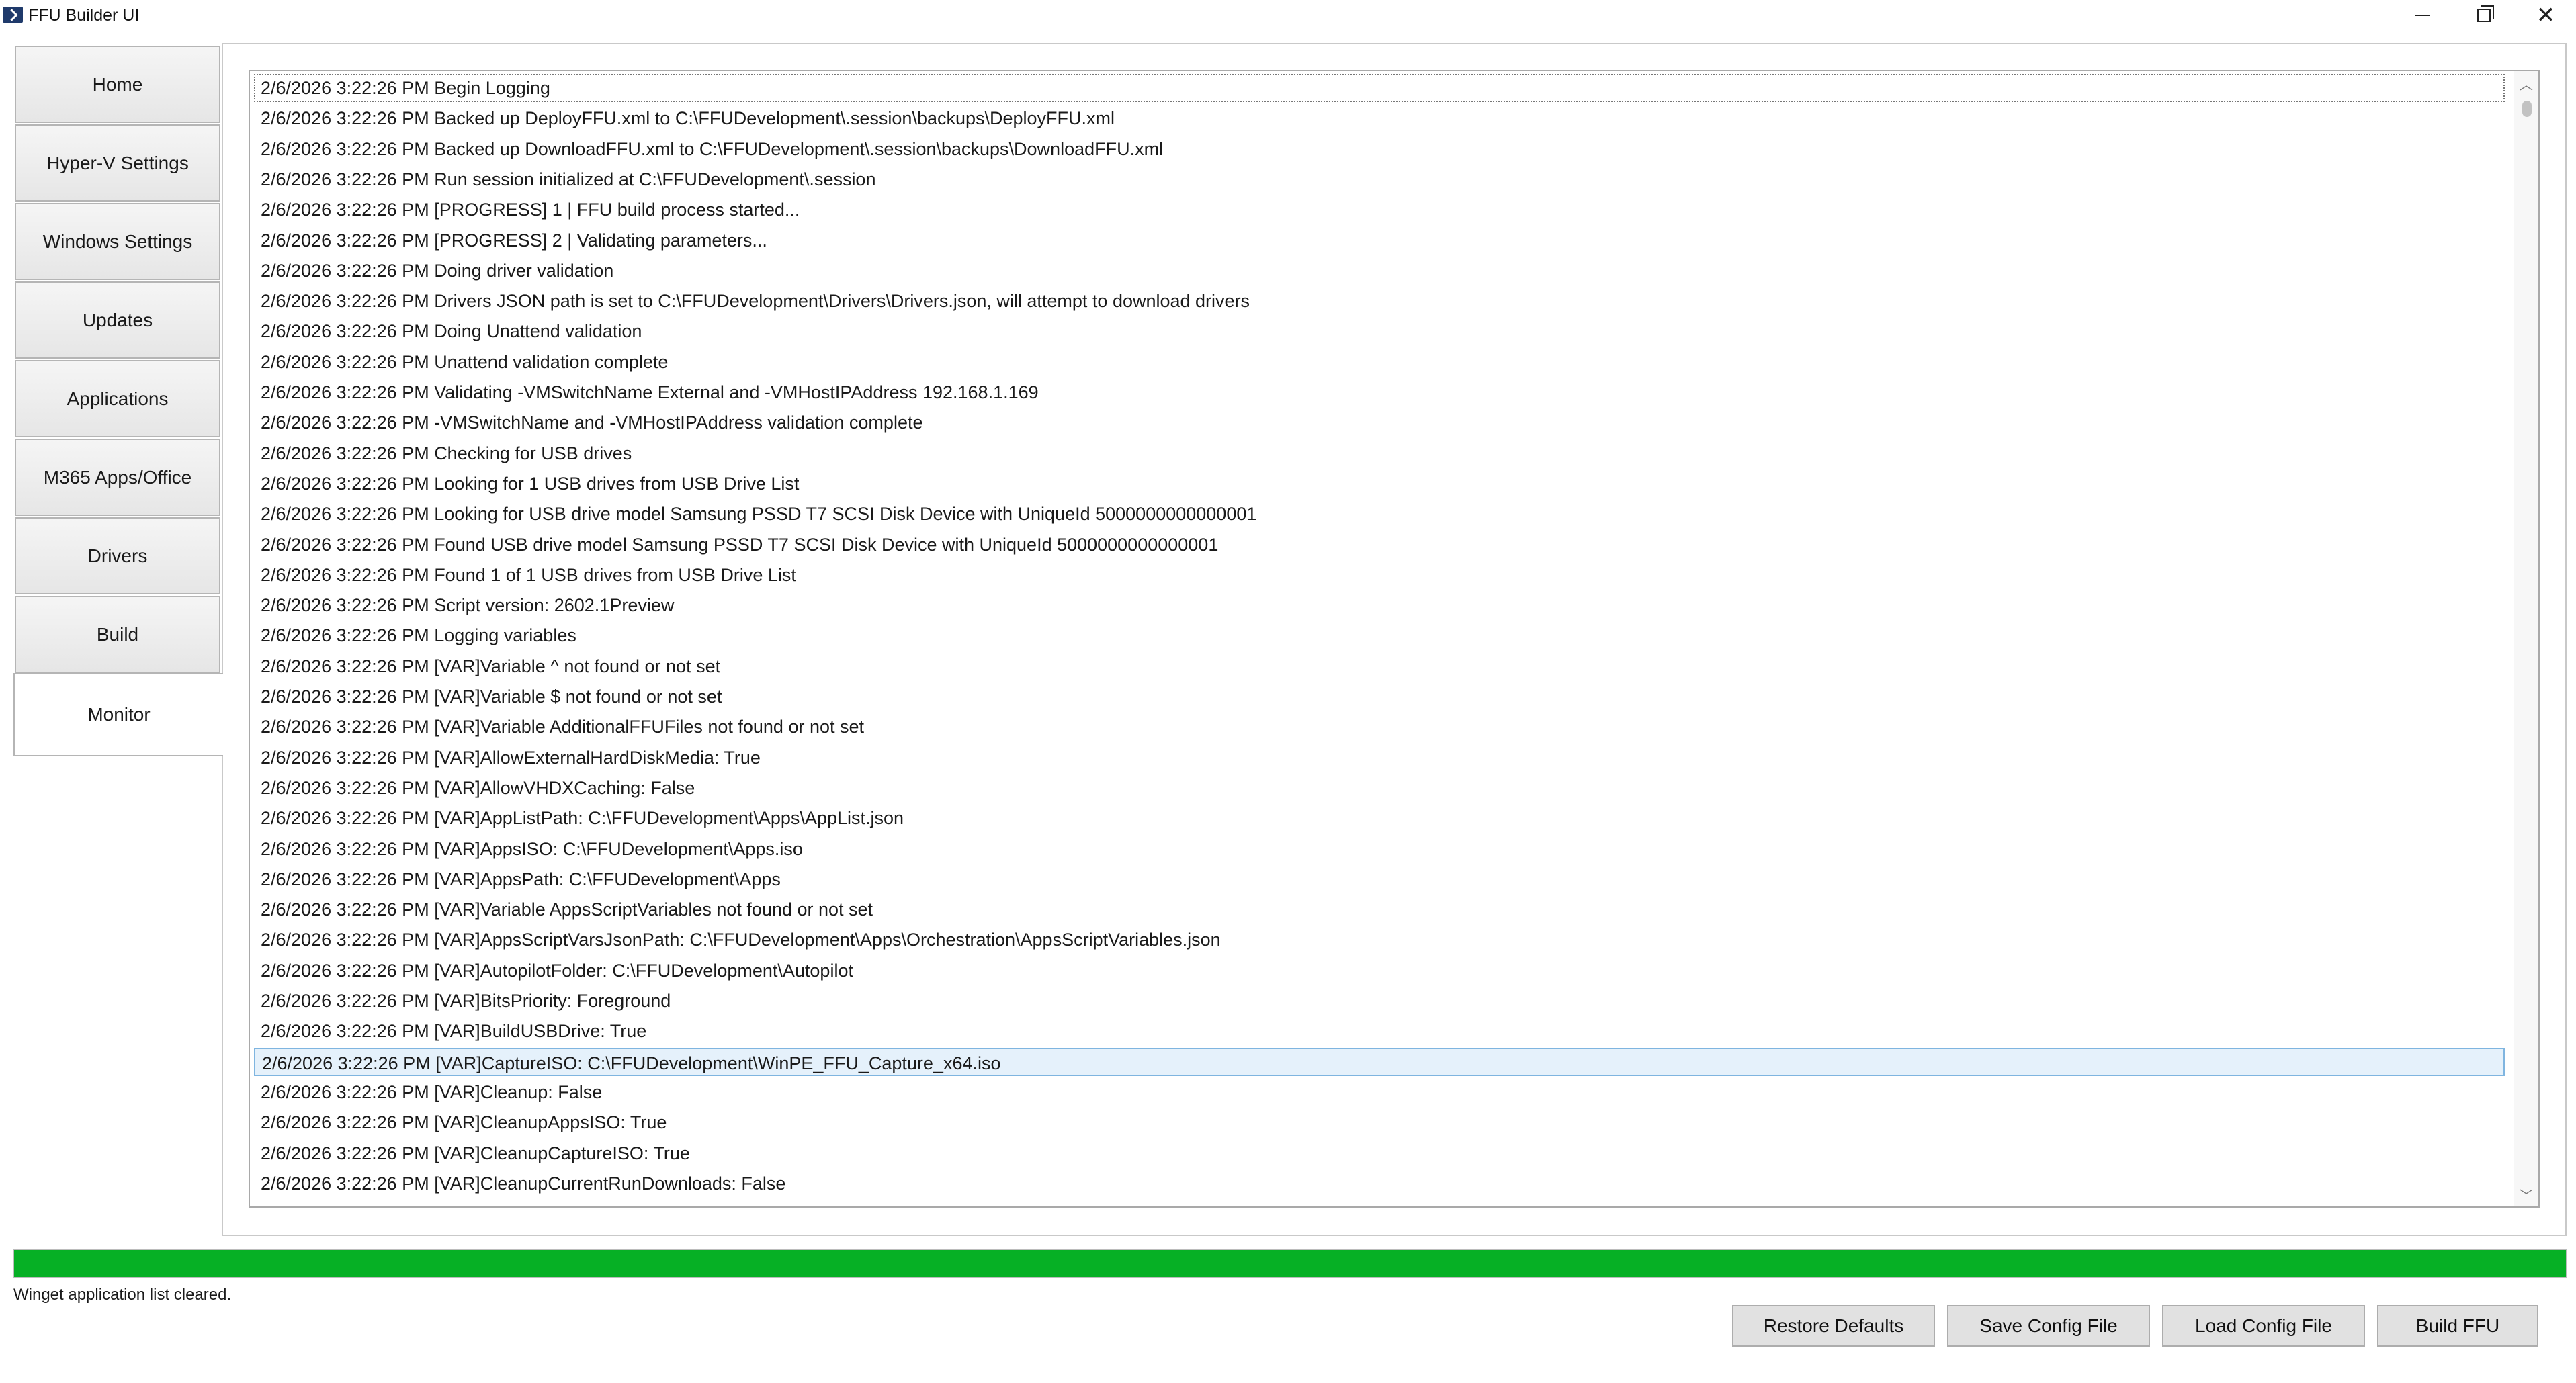 This screenshot has height=1383, width=2576. I want to click on tab-applications: Applications, so click(117, 398).